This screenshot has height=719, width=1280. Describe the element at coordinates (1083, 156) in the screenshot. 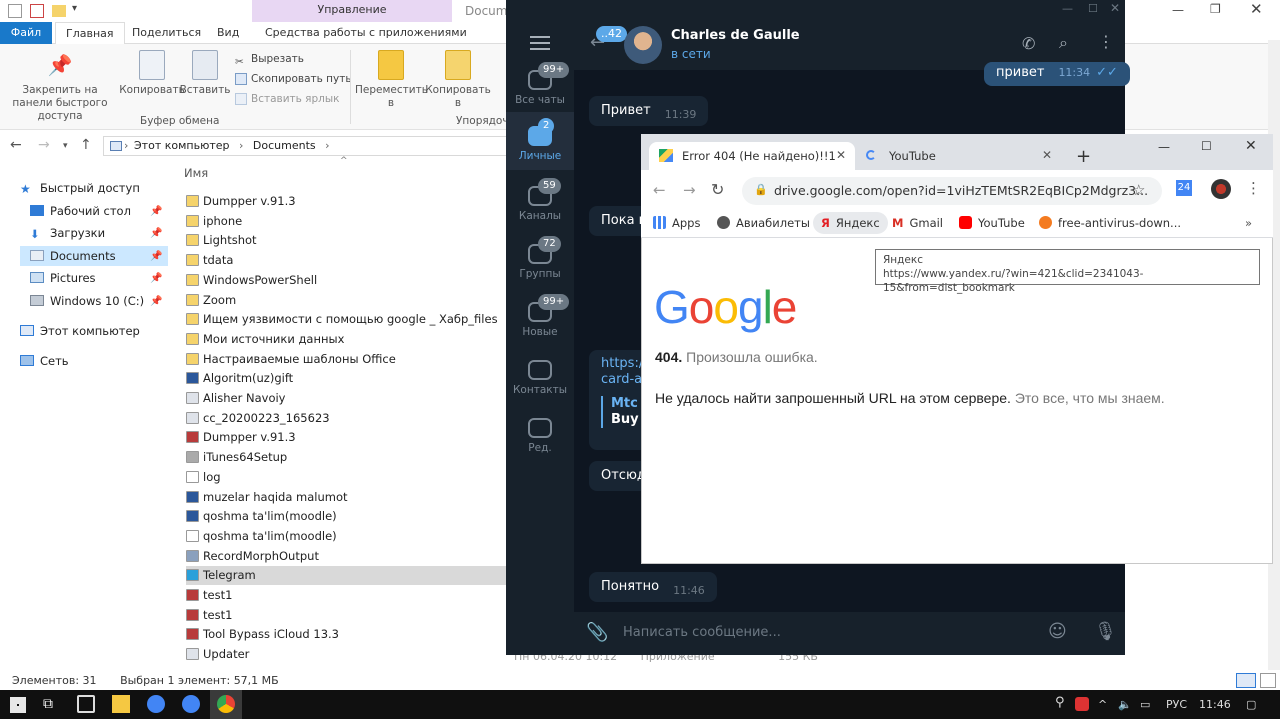

I see `new-tab-icon: +` at that location.